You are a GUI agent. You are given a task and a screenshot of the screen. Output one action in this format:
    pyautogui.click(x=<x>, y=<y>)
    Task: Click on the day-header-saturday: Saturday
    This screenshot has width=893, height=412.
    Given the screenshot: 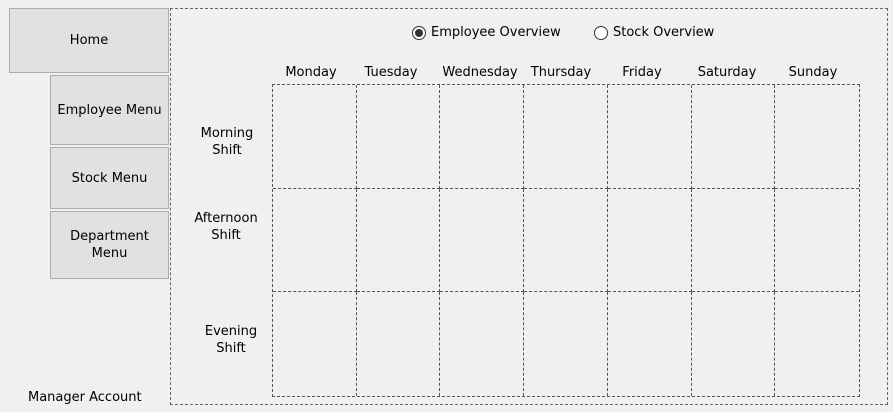 What is the action you would take?
    pyautogui.click(x=727, y=72)
    